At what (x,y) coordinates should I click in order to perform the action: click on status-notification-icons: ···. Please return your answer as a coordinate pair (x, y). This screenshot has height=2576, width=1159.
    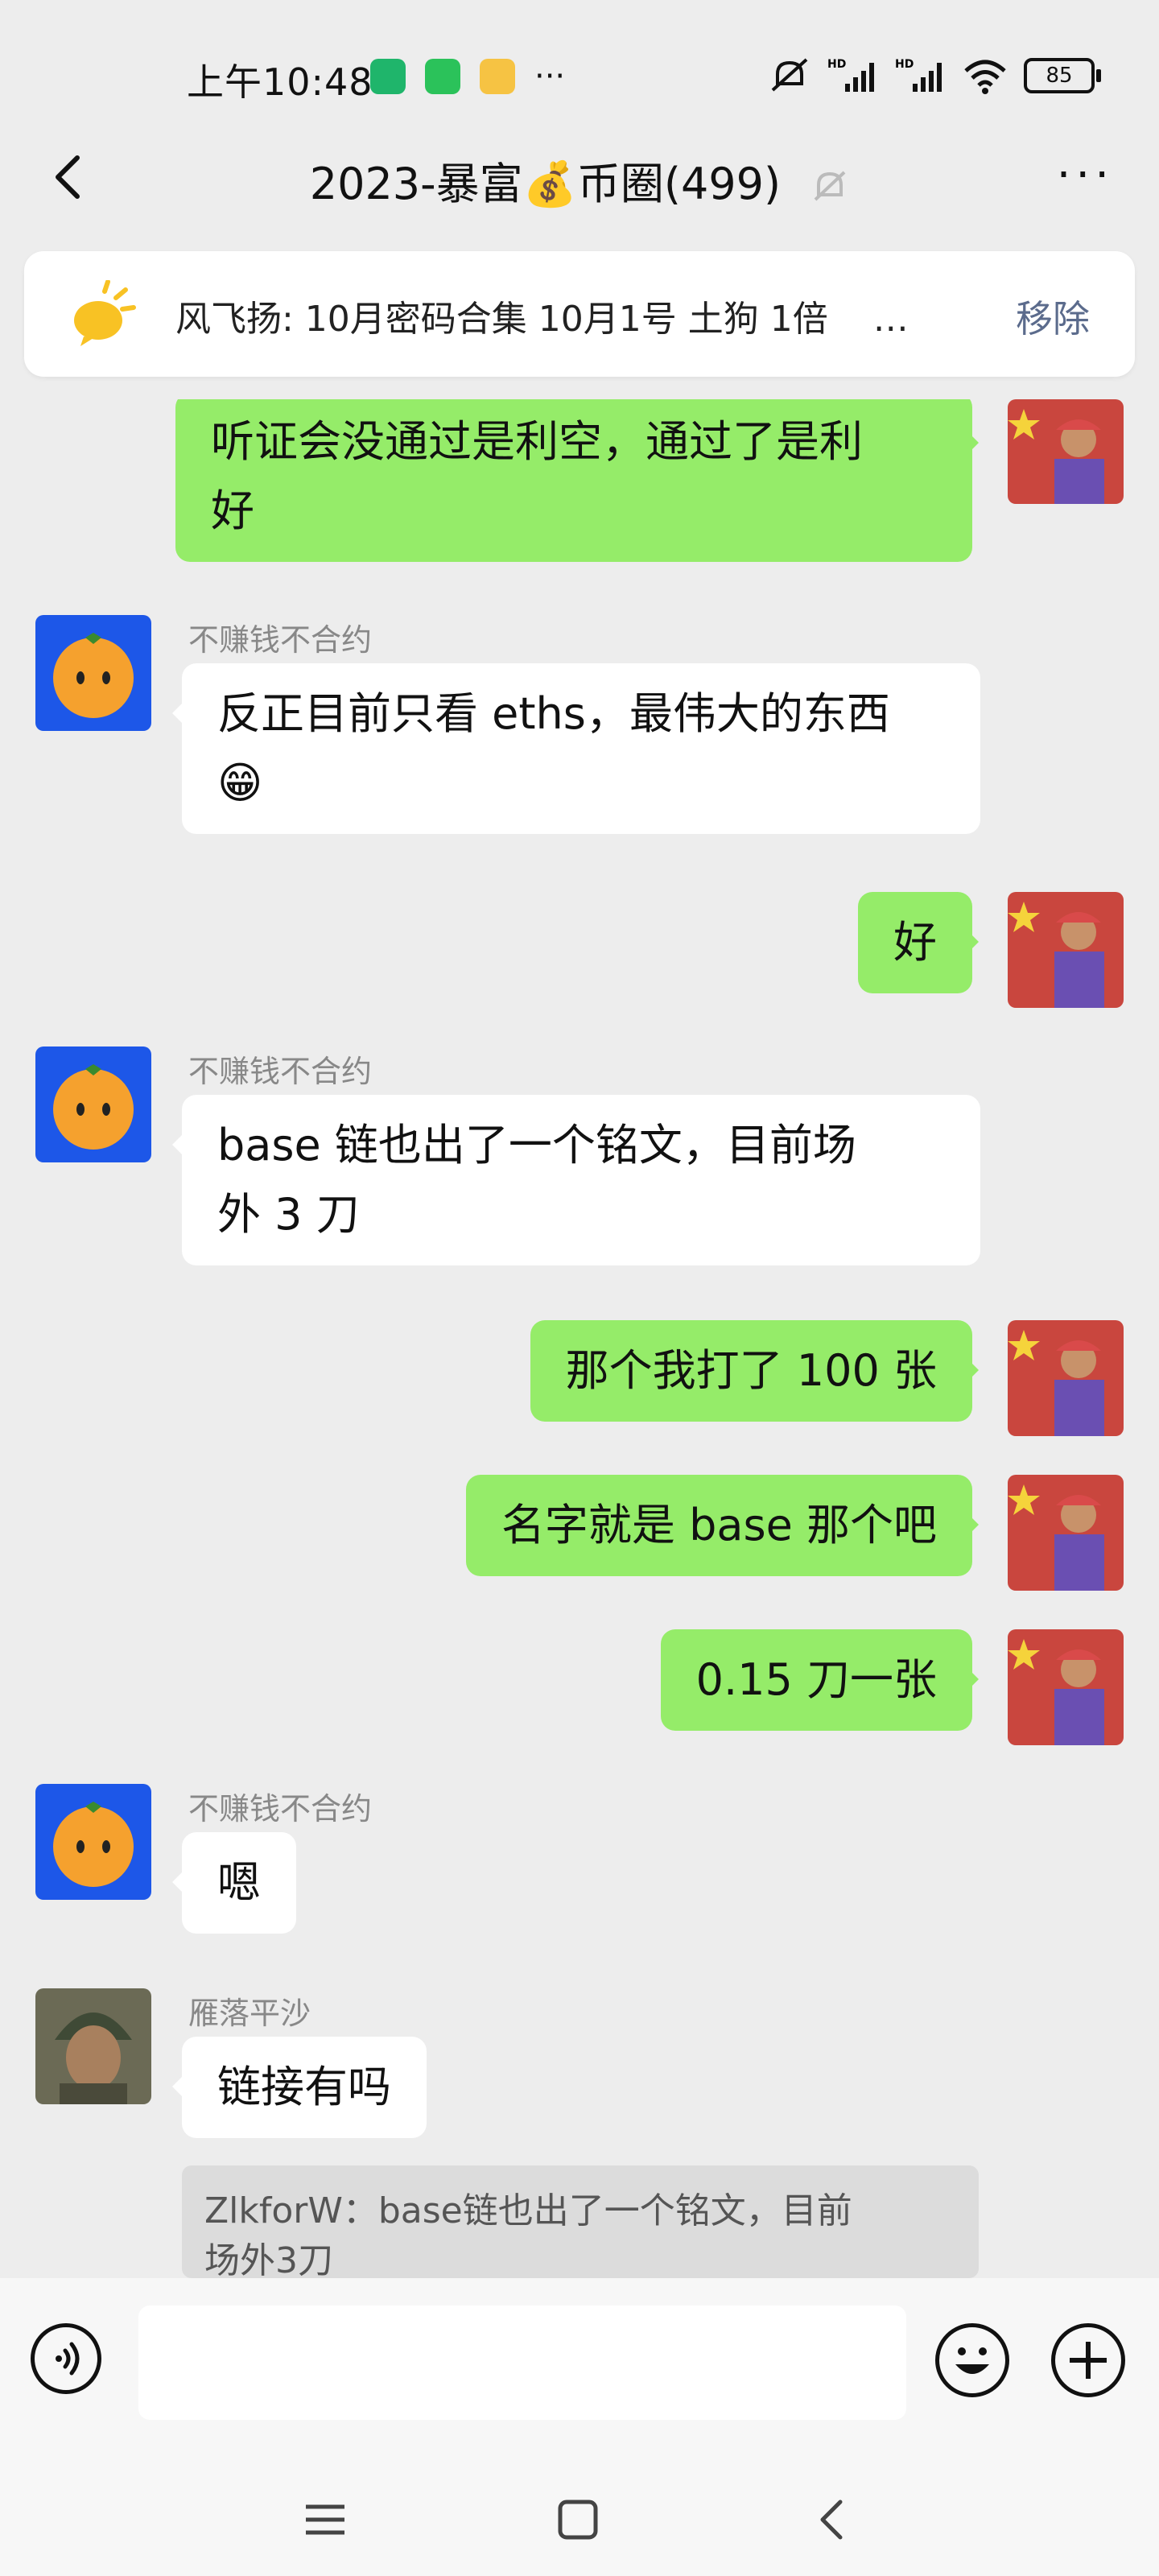
    Looking at the image, I should click on (467, 76).